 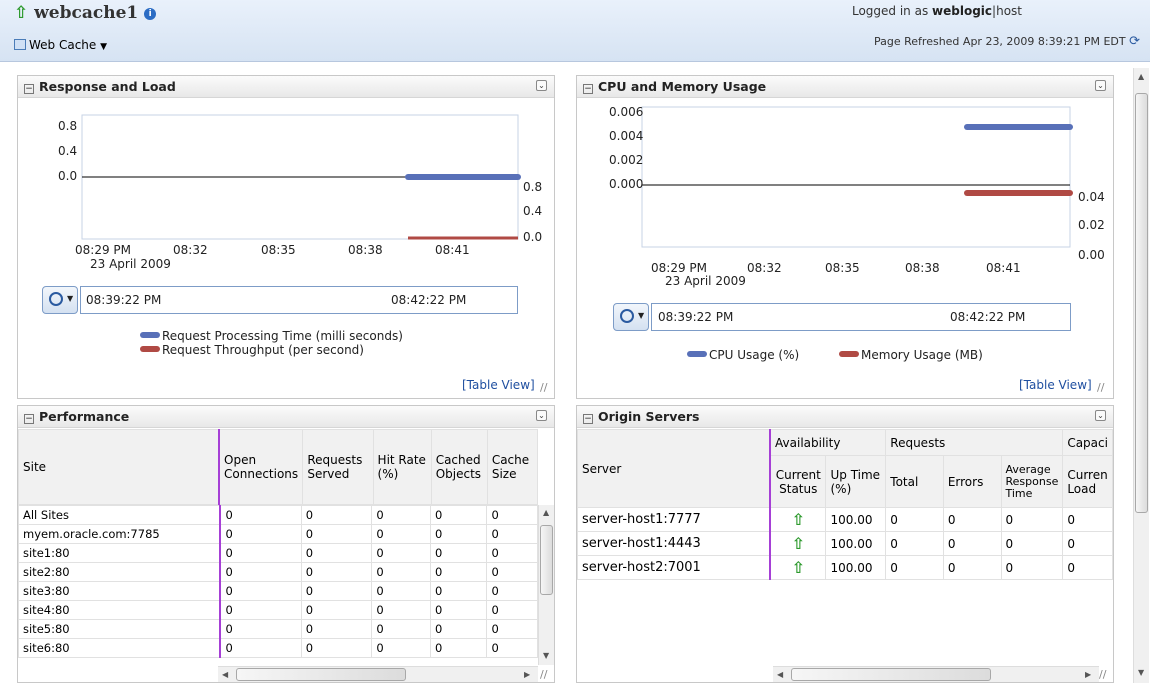 I want to click on legend-item: CPU Usage (%), so click(x=743, y=355).